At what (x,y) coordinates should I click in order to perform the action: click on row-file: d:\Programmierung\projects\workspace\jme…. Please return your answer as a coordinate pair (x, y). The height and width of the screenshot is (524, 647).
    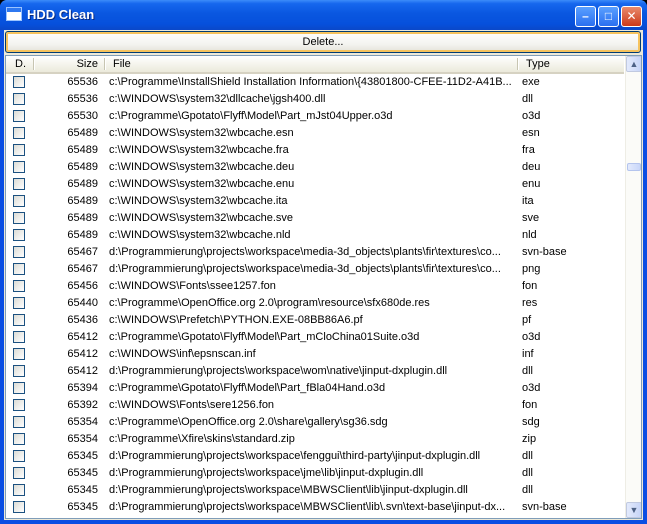
    Looking at the image, I should click on (266, 473).